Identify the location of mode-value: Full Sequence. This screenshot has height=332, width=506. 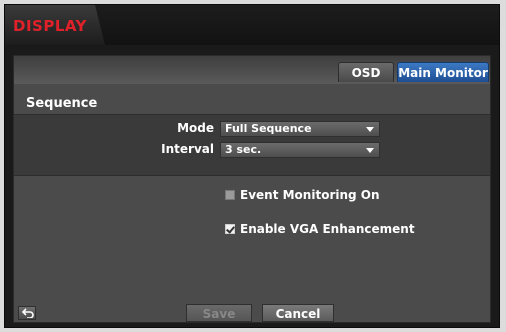
(268, 128).